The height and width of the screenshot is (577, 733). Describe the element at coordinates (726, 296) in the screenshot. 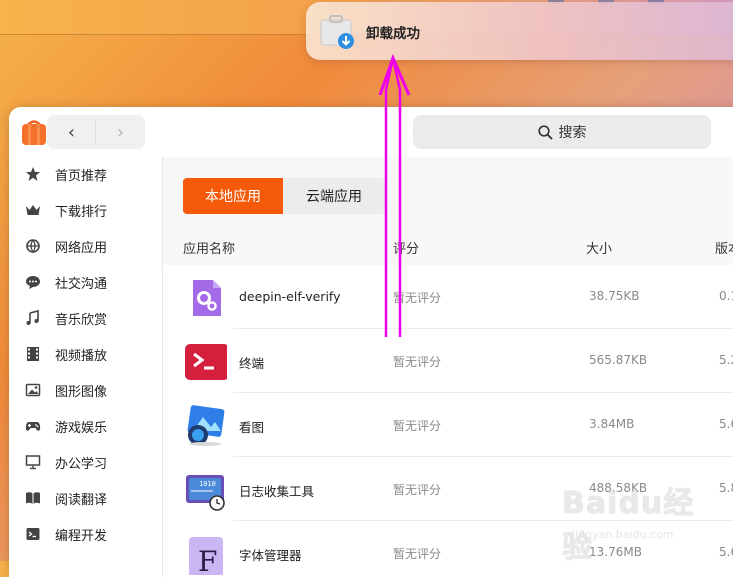

I see `app-version: 0.1` at that location.